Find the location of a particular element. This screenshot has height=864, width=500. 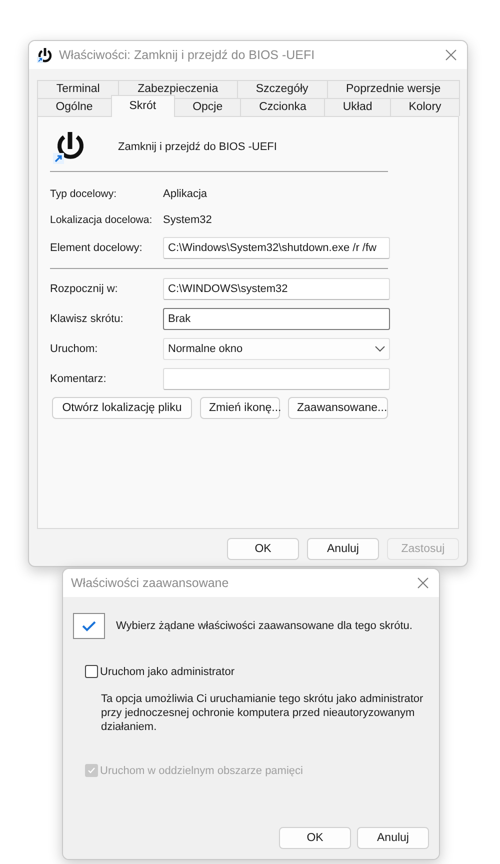

info-value: Aplikacja is located at coordinates (185, 194).